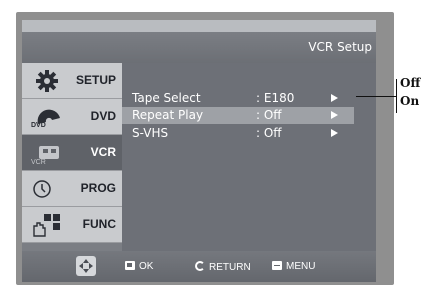  I want to click on footer-bar: OK RETURN MENU, so click(199, 266).